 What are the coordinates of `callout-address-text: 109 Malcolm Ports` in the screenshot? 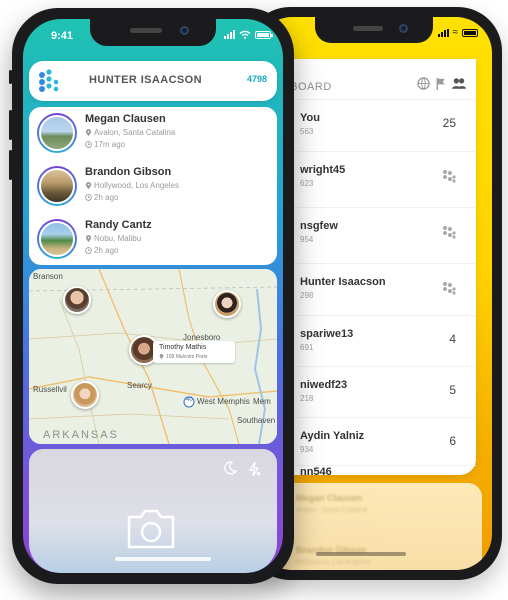 It's located at (187, 357).